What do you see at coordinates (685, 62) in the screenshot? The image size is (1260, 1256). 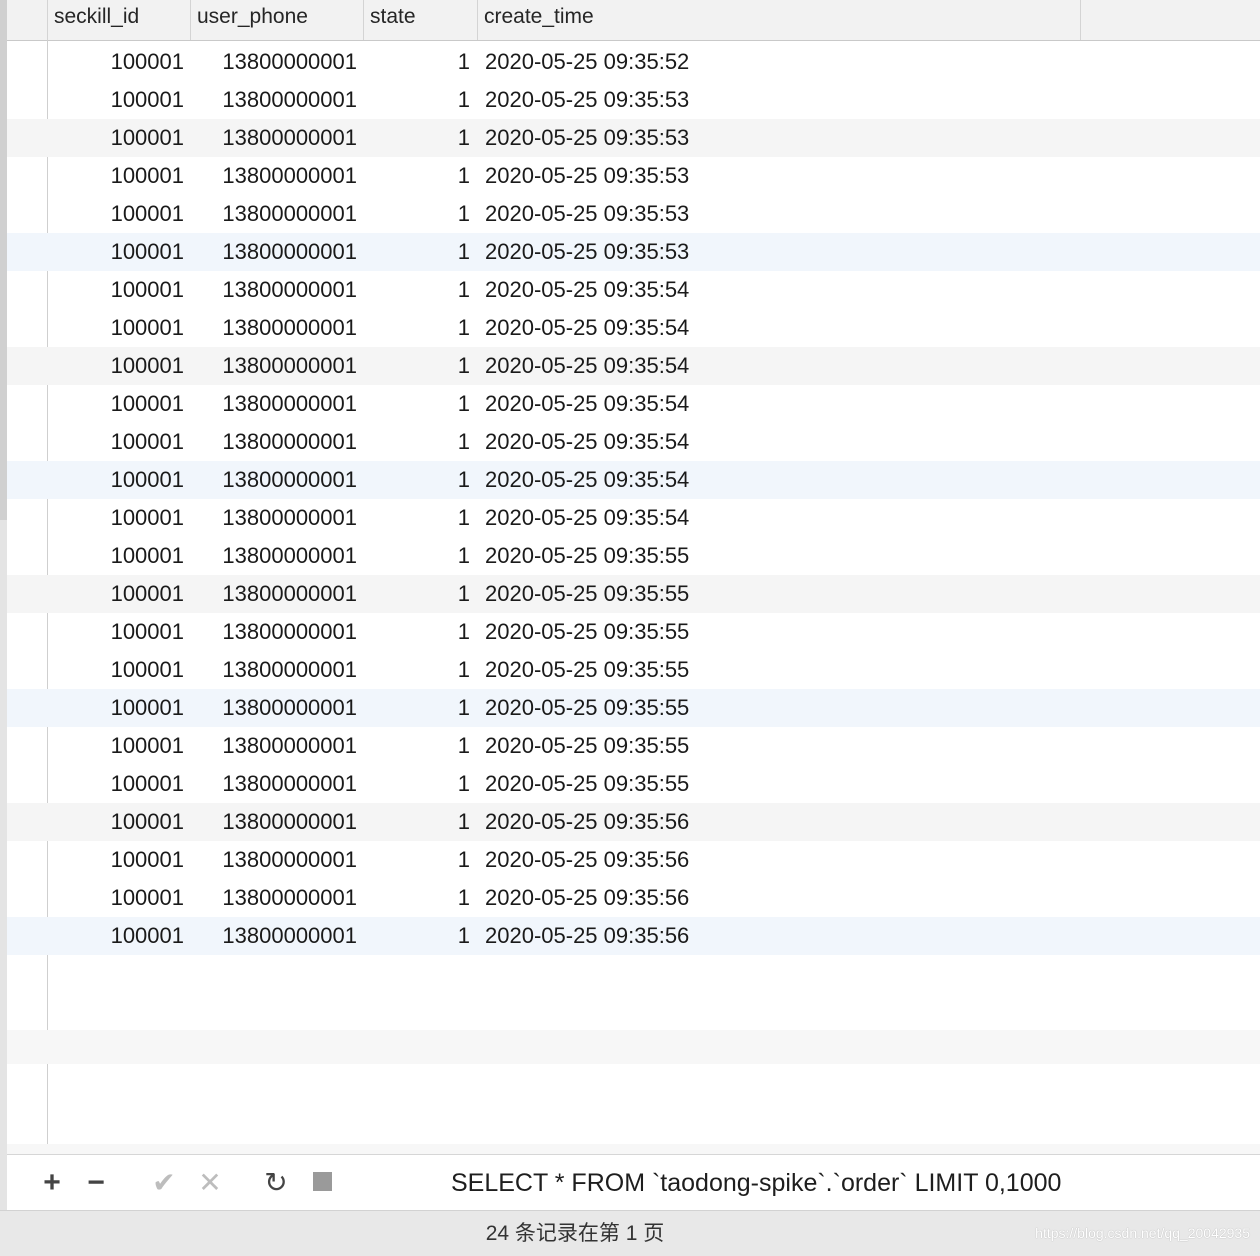 I see `cell-create-time: 2020-05-25 09:35:52` at bounding box center [685, 62].